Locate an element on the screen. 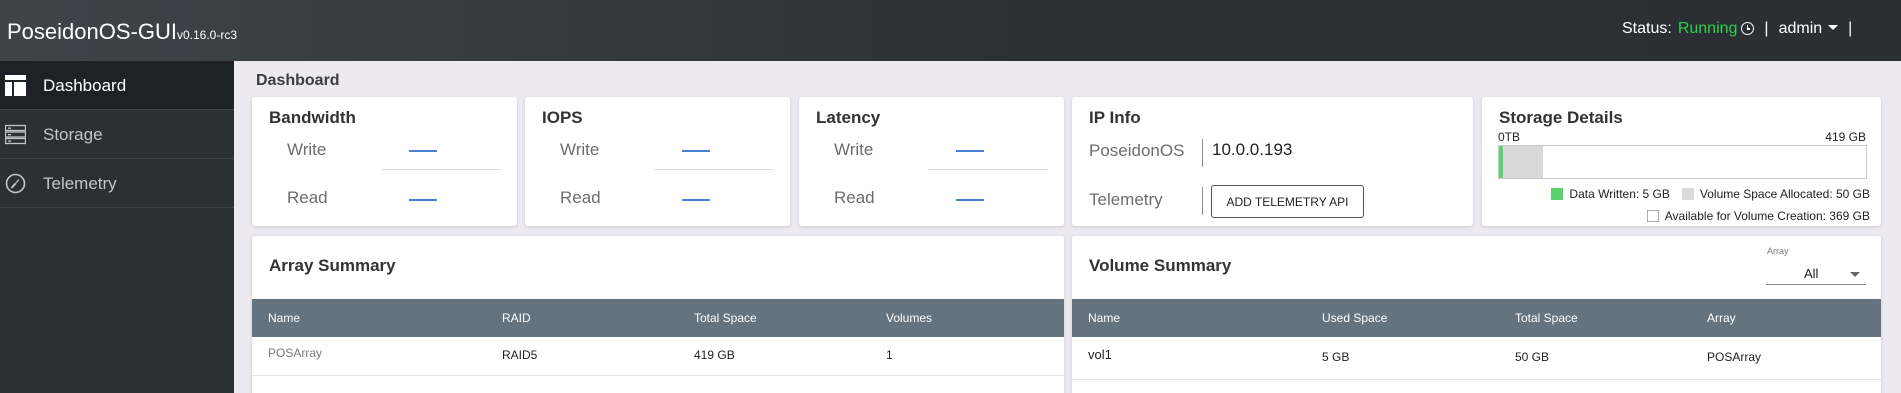 This screenshot has height=393, width=1901. available-swatch is located at coordinates (1652, 216).